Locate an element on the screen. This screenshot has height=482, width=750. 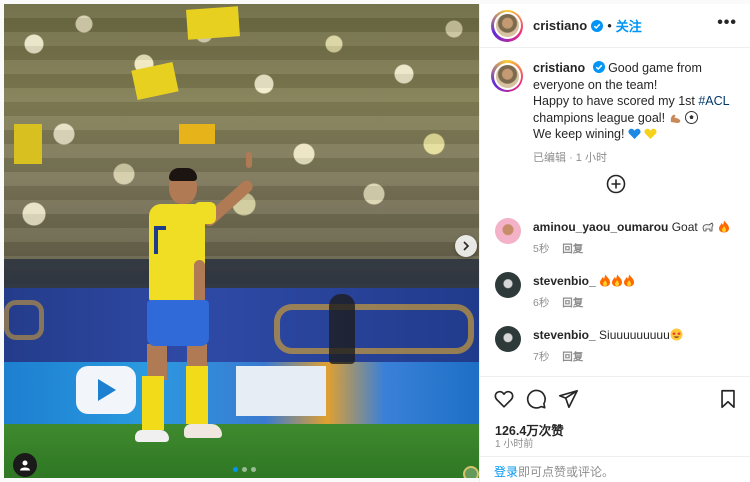
comment-time: 5秒 is located at coordinates (541, 249).